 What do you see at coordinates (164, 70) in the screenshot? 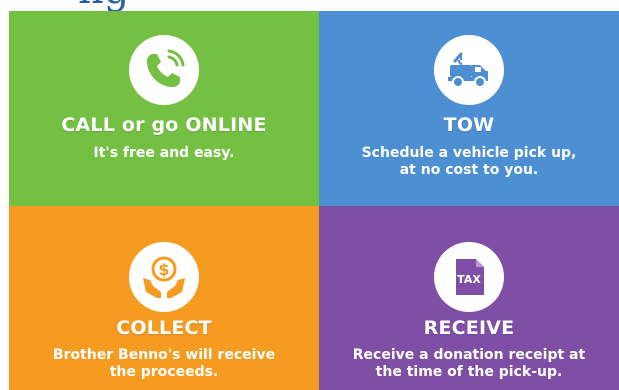
I see `phone-icon` at bounding box center [164, 70].